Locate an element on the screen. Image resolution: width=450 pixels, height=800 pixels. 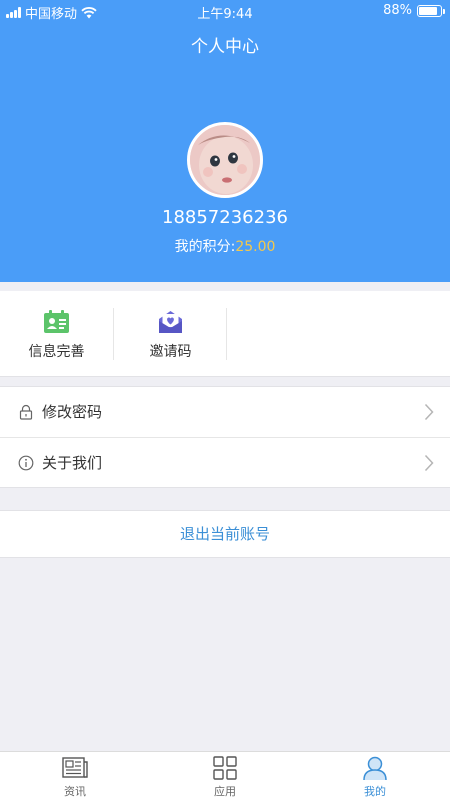
info-icon is located at coordinates (26, 463).